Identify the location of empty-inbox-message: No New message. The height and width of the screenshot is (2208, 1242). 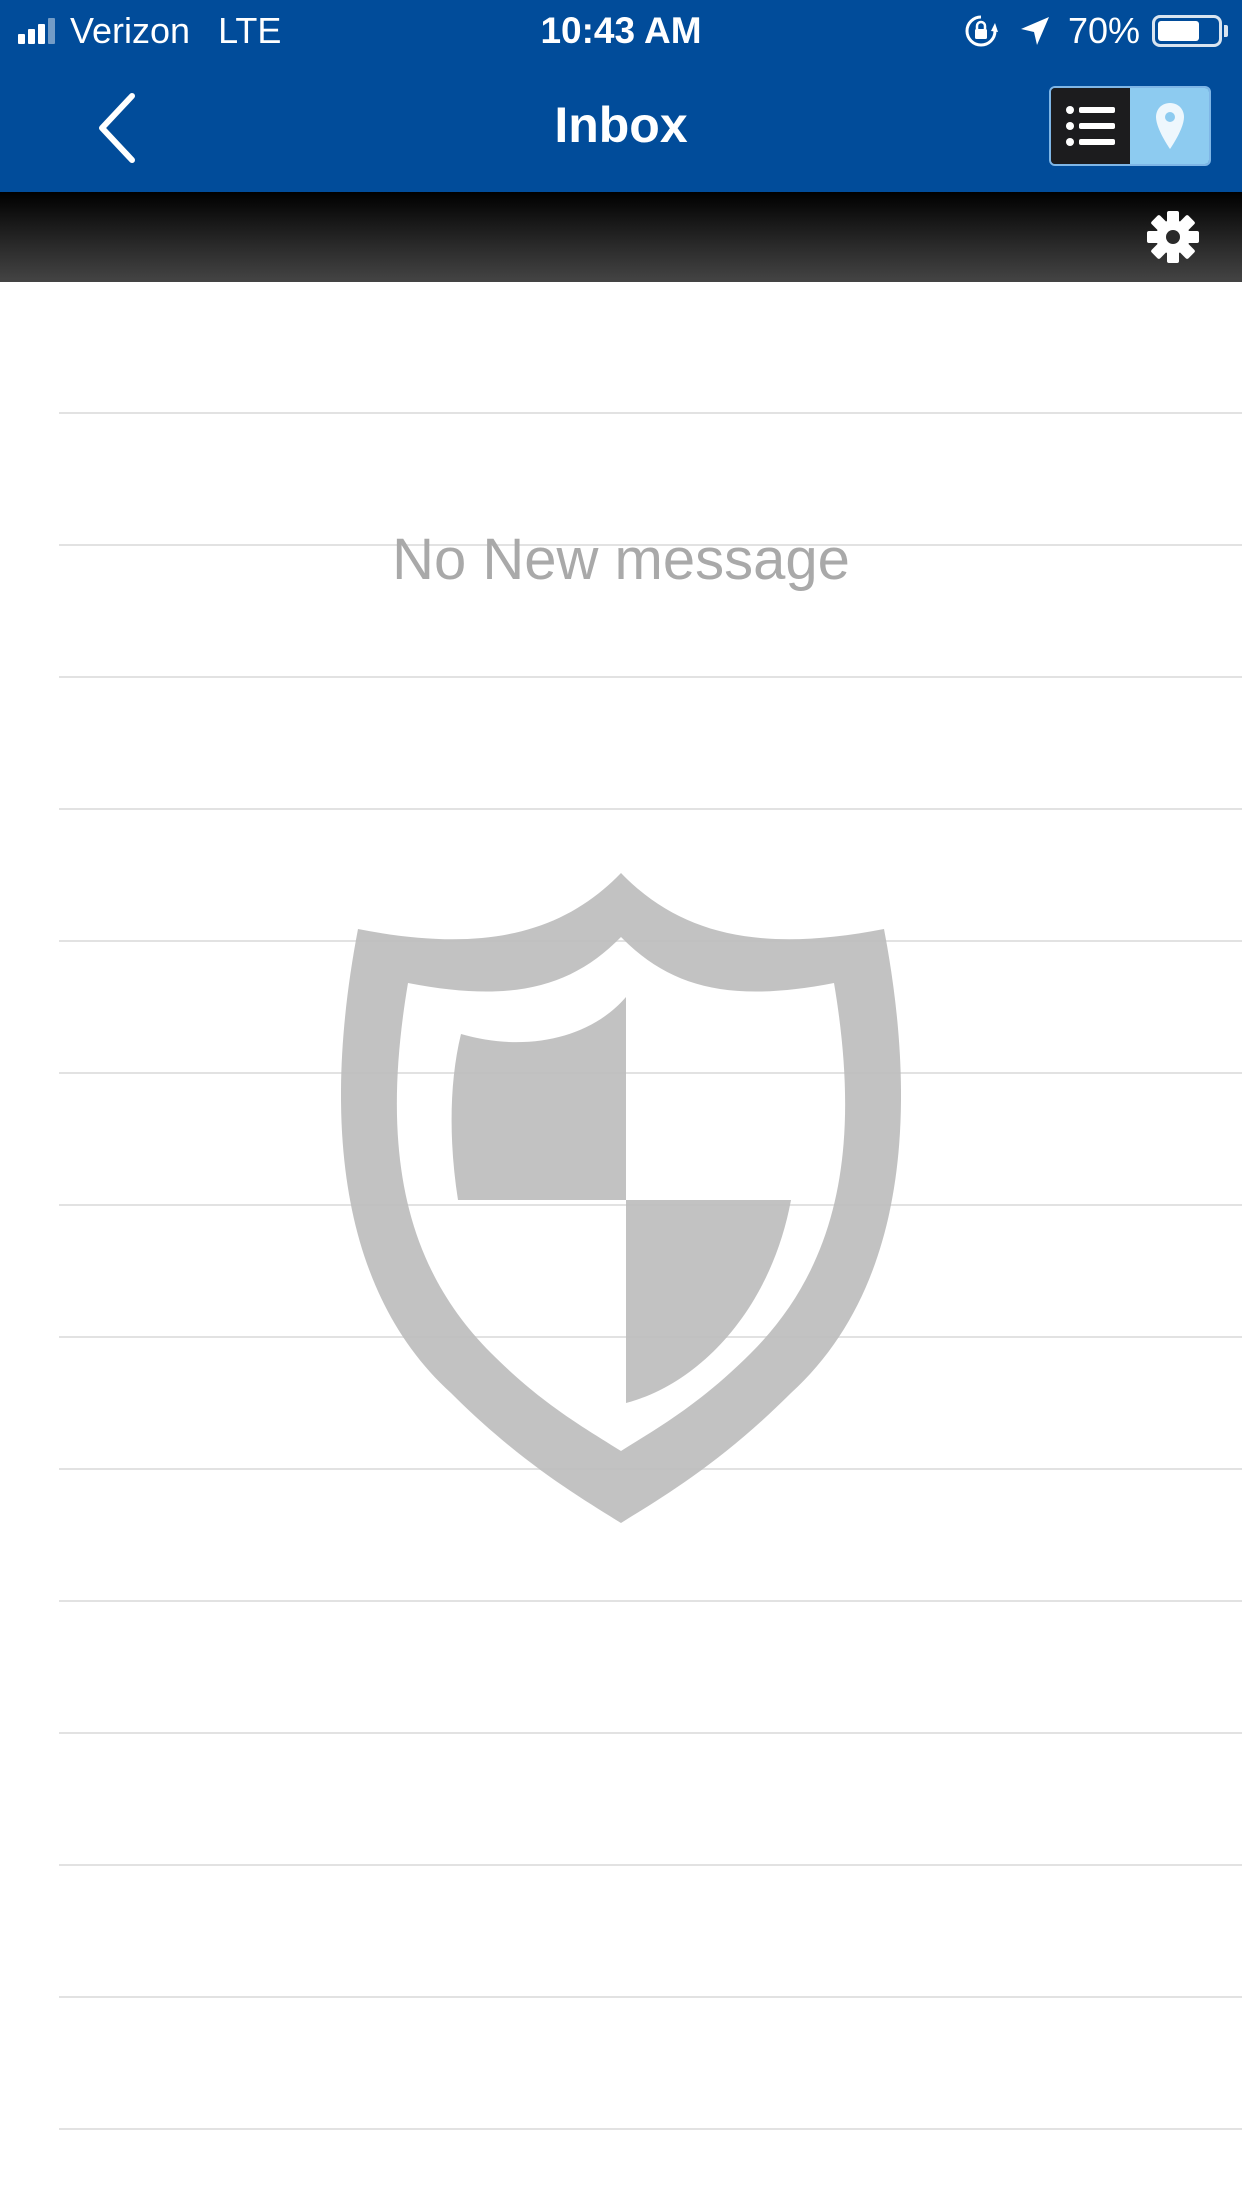
(621, 559).